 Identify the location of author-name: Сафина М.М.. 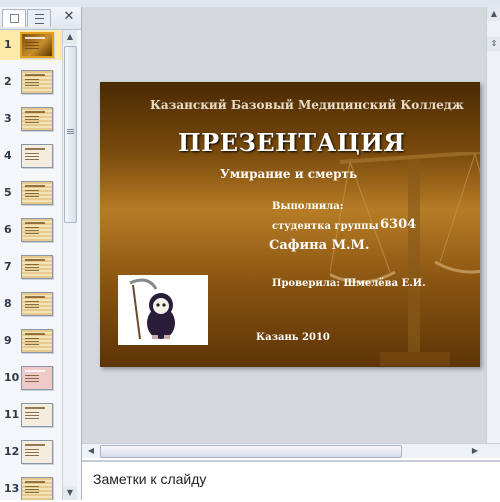
(319, 245).